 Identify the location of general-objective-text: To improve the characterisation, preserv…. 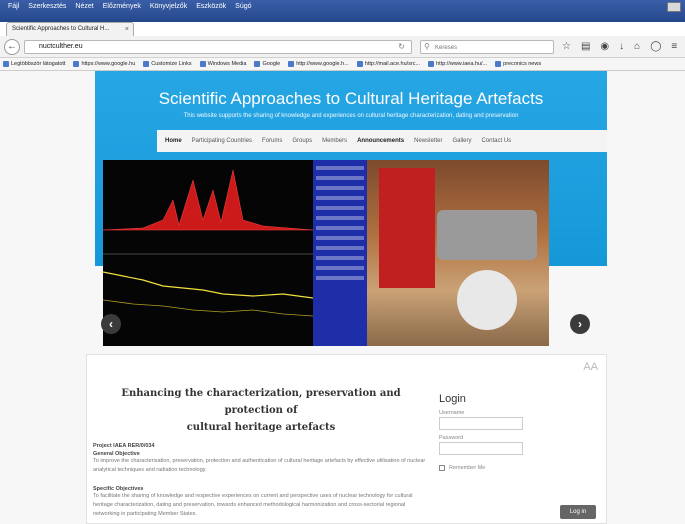
(259, 465).